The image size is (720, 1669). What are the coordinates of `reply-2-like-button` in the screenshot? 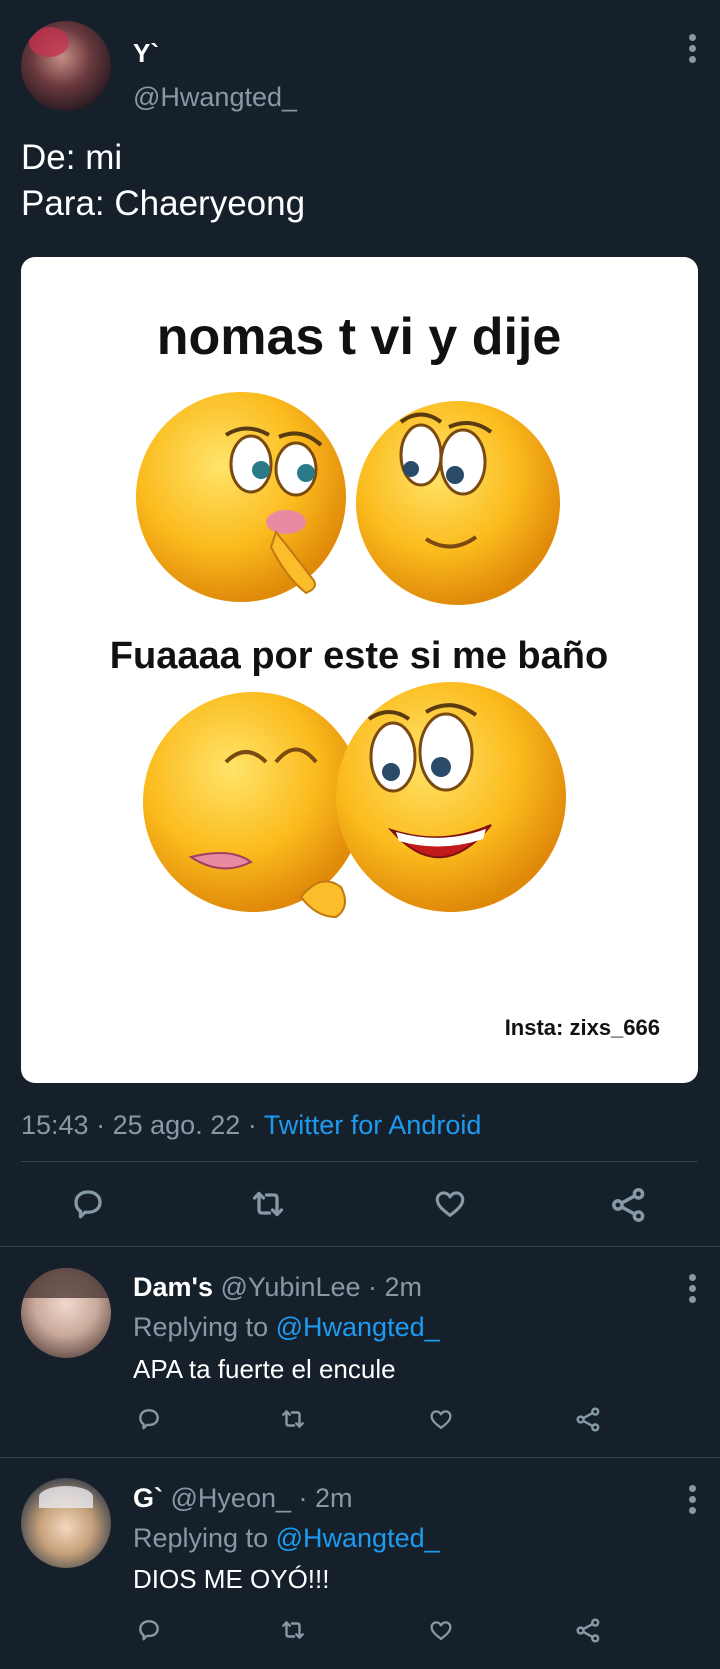 It's located at (441, 1633).